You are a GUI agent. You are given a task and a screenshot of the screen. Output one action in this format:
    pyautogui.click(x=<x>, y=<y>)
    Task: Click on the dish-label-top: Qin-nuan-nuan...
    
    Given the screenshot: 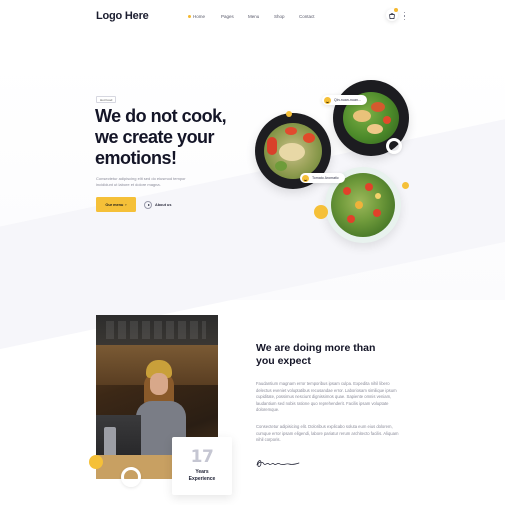 What is the action you would take?
    pyautogui.click(x=344, y=100)
    